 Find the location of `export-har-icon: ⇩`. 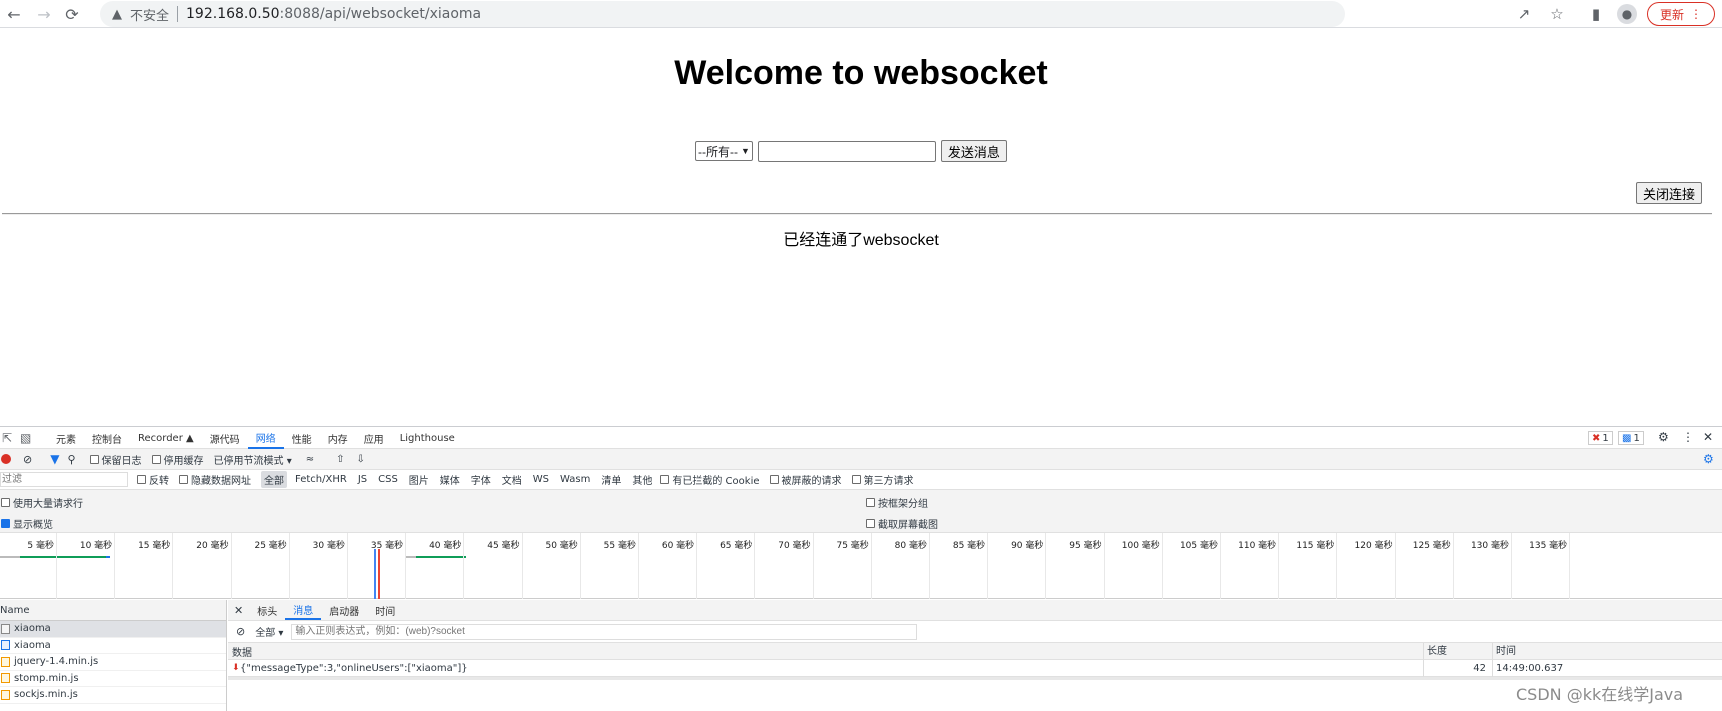

export-har-icon: ⇩ is located at coordinates (361, 459).